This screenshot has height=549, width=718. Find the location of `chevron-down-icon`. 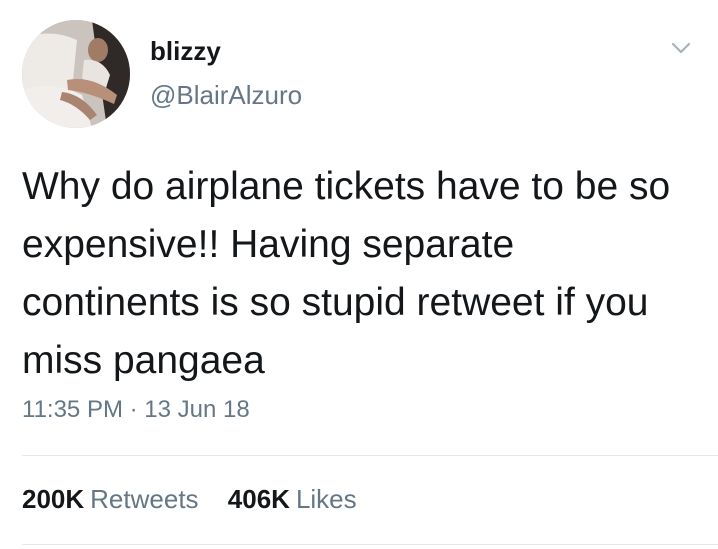

chevron-down-icon is located at coordinates (681, 48).